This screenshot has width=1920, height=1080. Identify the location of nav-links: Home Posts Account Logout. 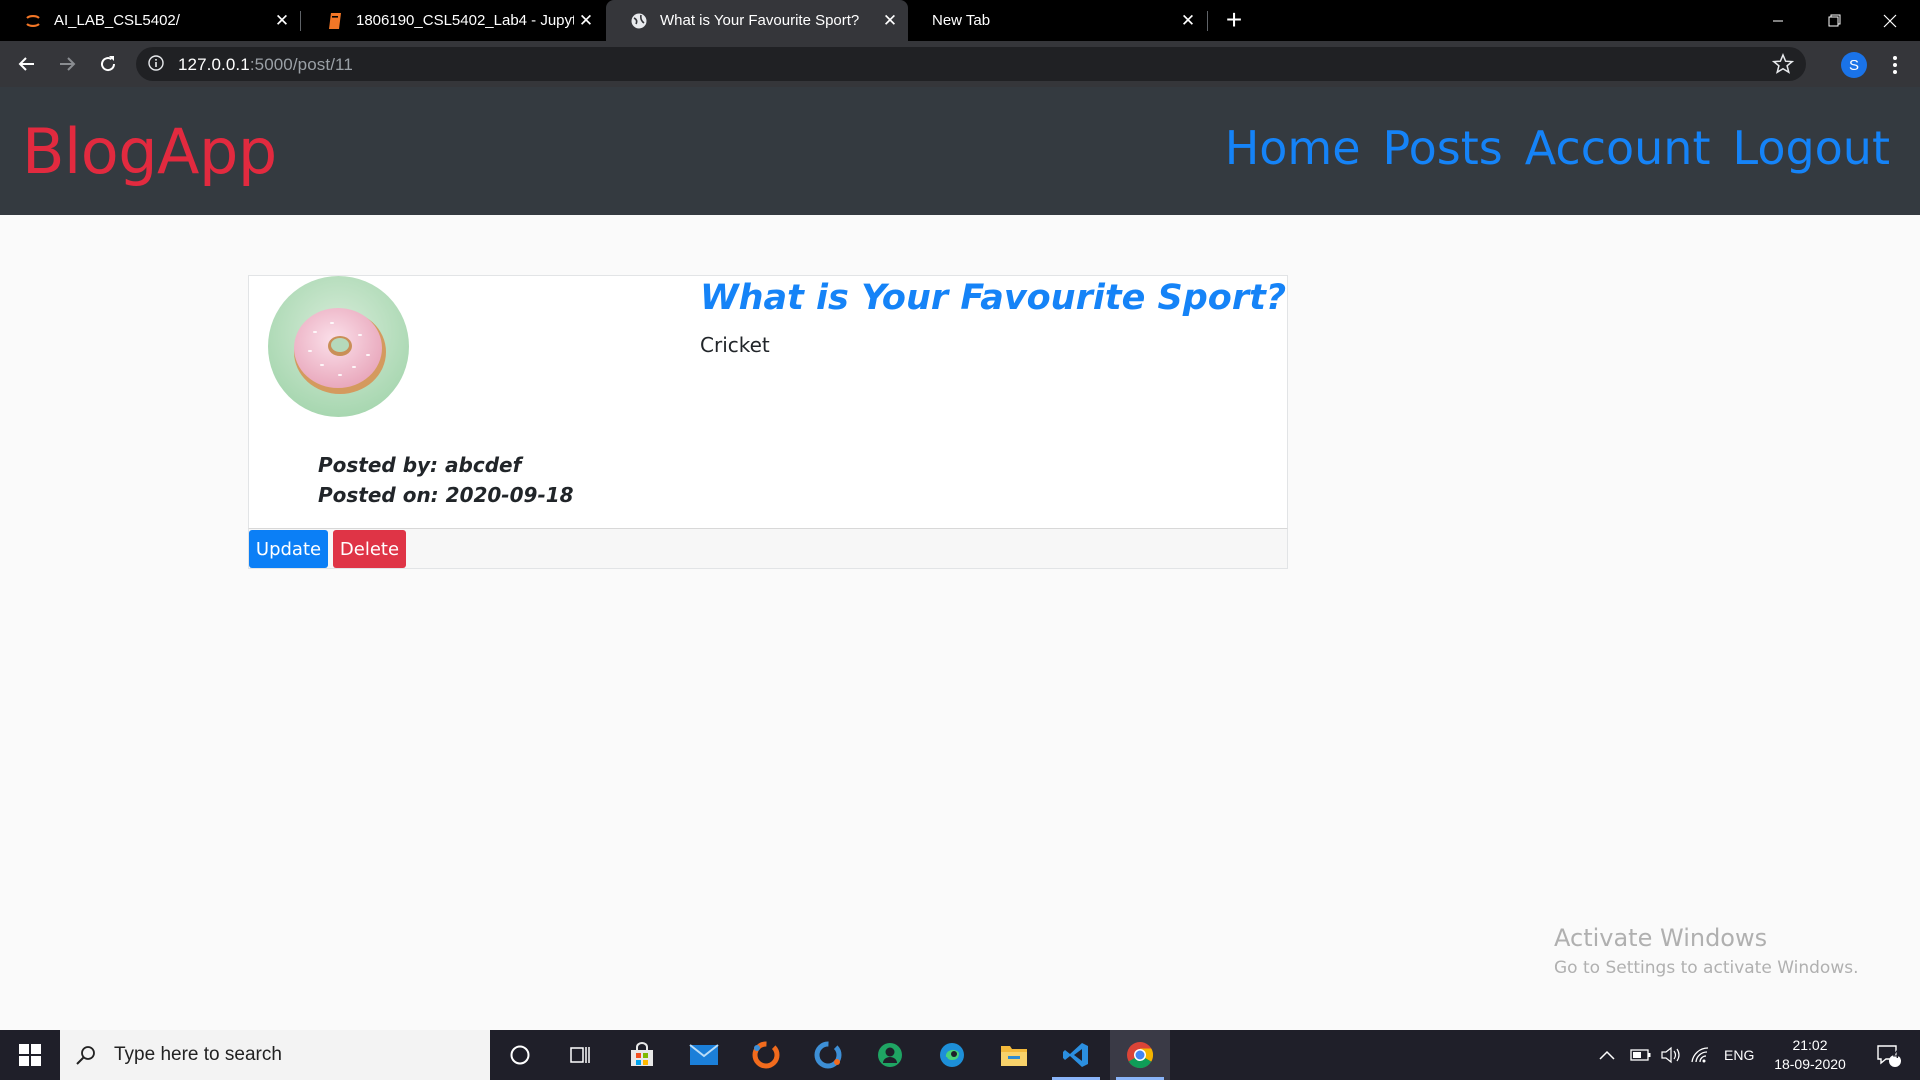
(1557, 148).